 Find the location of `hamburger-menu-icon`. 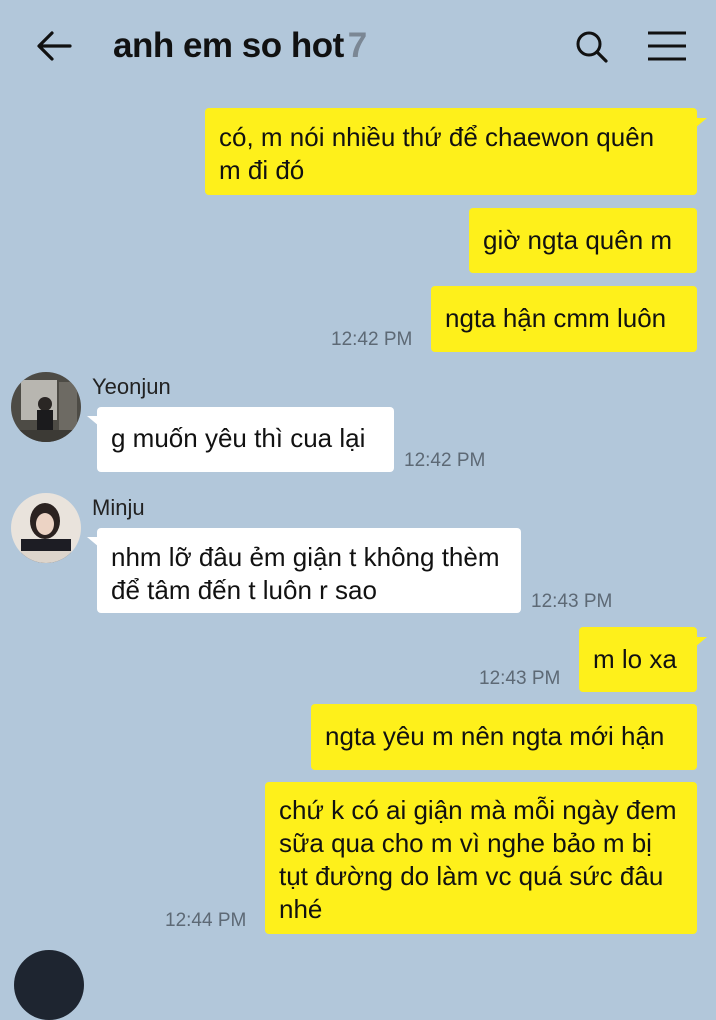

hamburger-menu-icon is located at coordinates (667, 46).